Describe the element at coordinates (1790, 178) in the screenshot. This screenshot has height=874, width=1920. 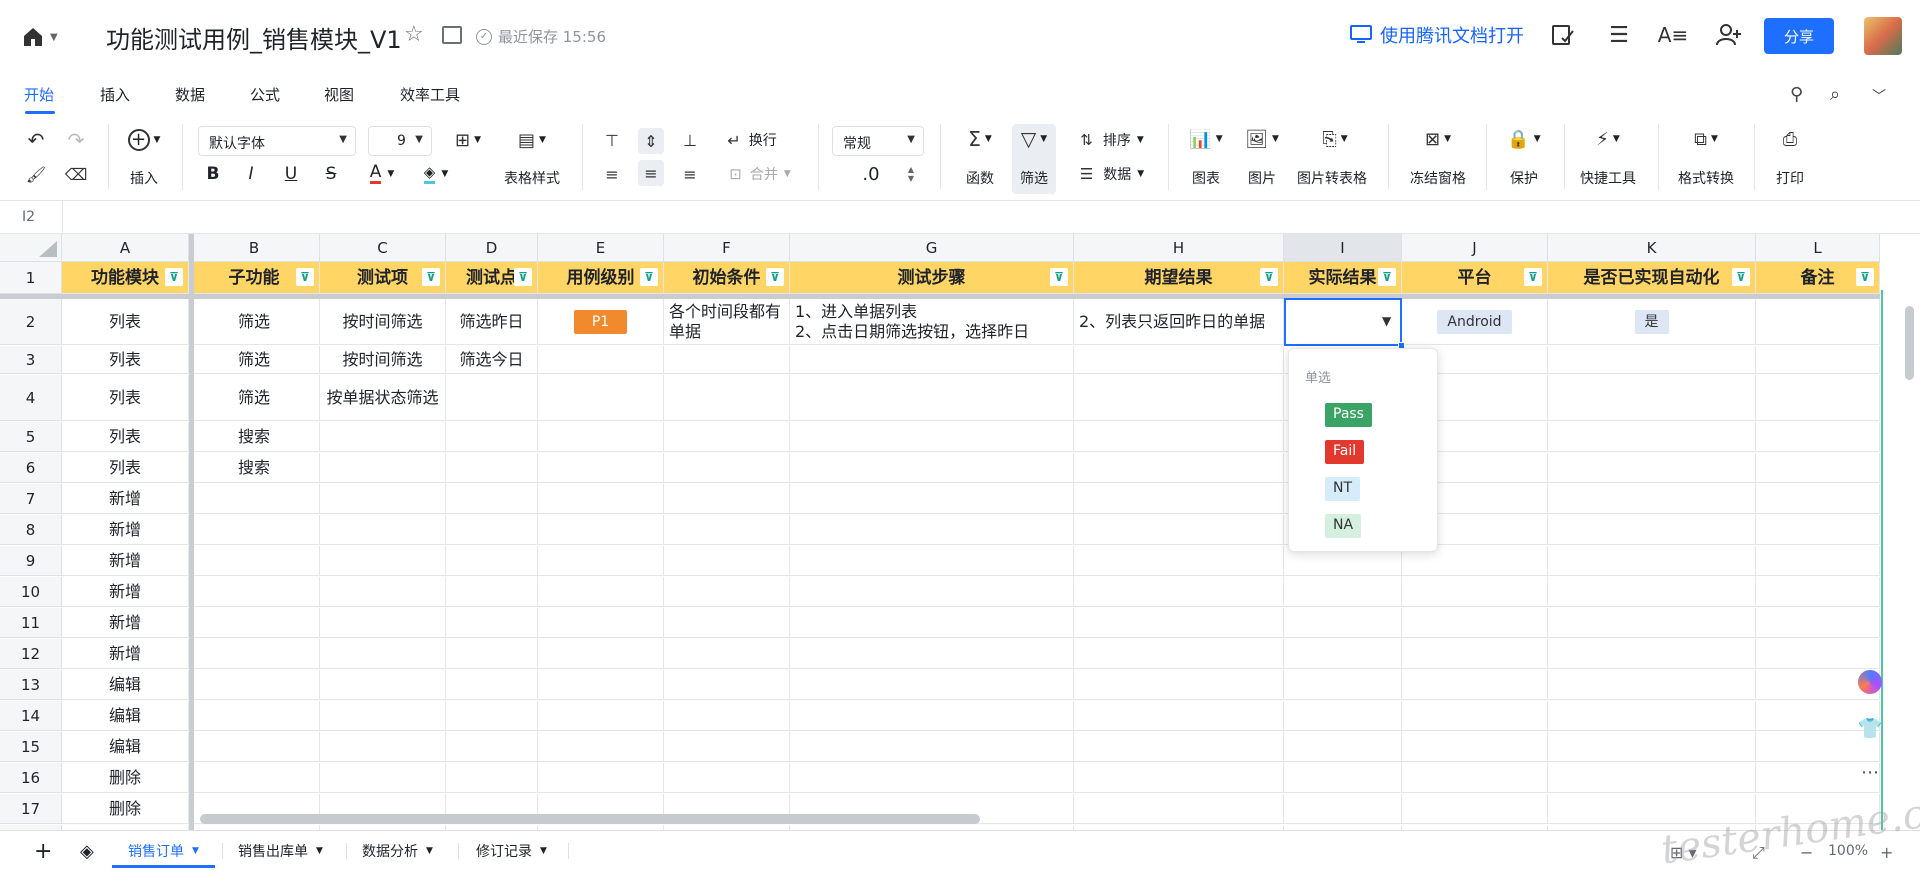
I see `print-label: 打印` at that location.